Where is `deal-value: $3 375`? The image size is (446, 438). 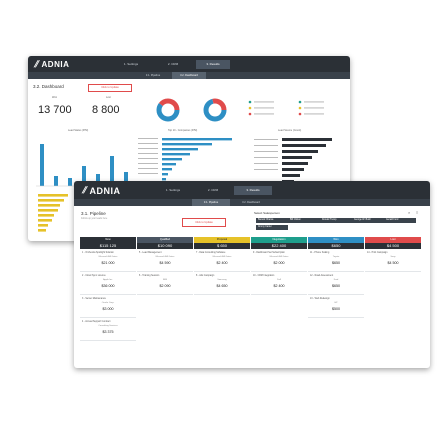
deal-value: $3 375 is located at coordinates (108, 332).